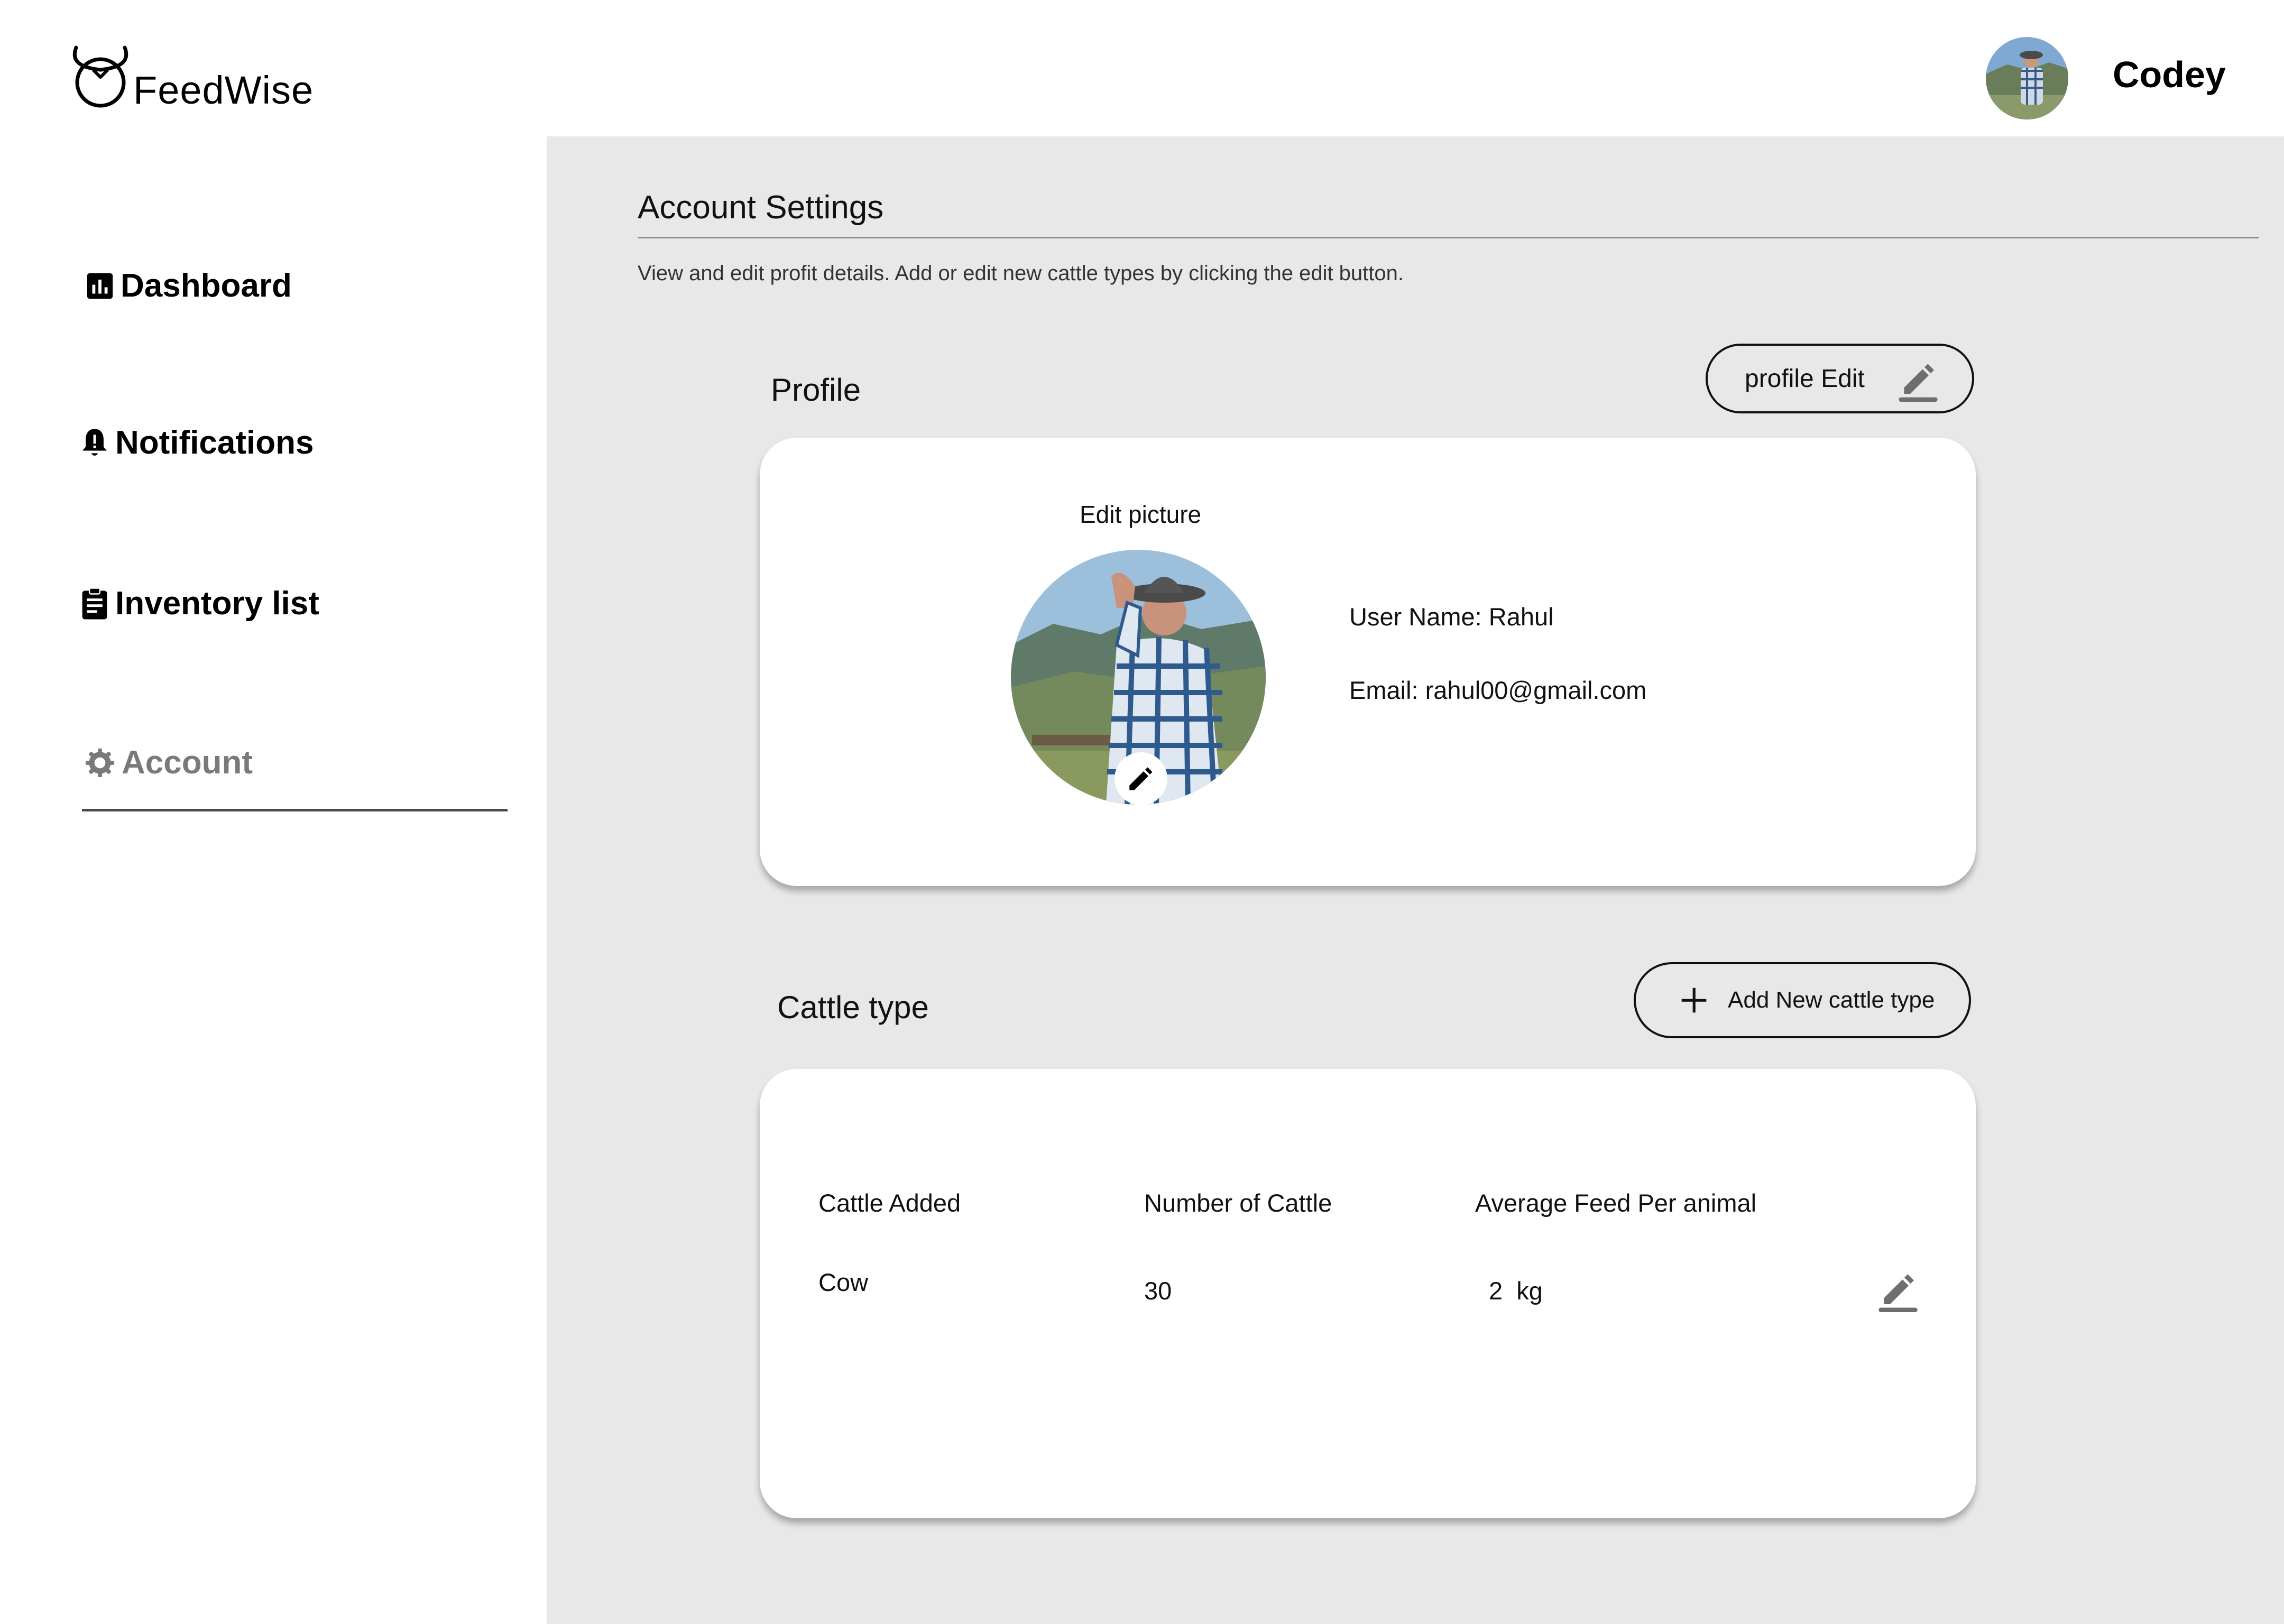  What do you see at coordinates (1368, 662) in the screenshot?
I see `profile-card` at bounding box center [1368, 662].